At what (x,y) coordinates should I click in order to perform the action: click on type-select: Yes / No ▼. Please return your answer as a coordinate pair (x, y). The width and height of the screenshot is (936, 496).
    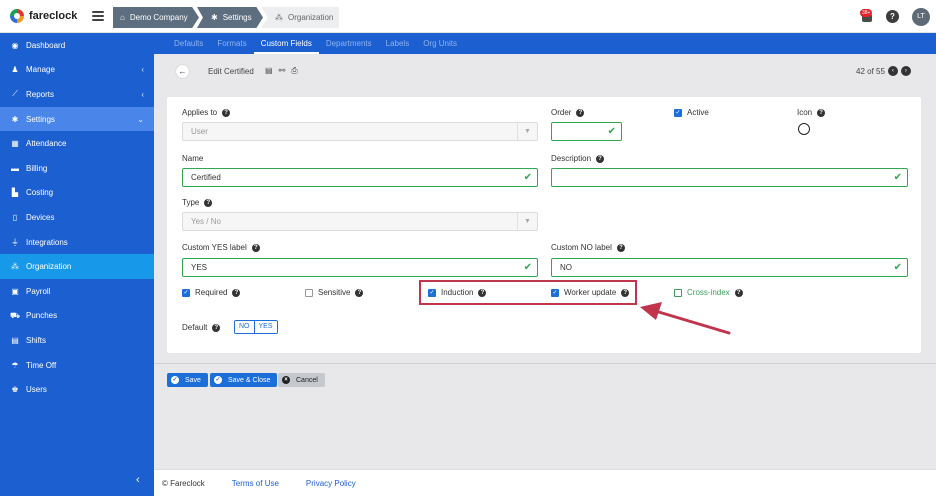
    Looking at the image, I should click on (360, 221).